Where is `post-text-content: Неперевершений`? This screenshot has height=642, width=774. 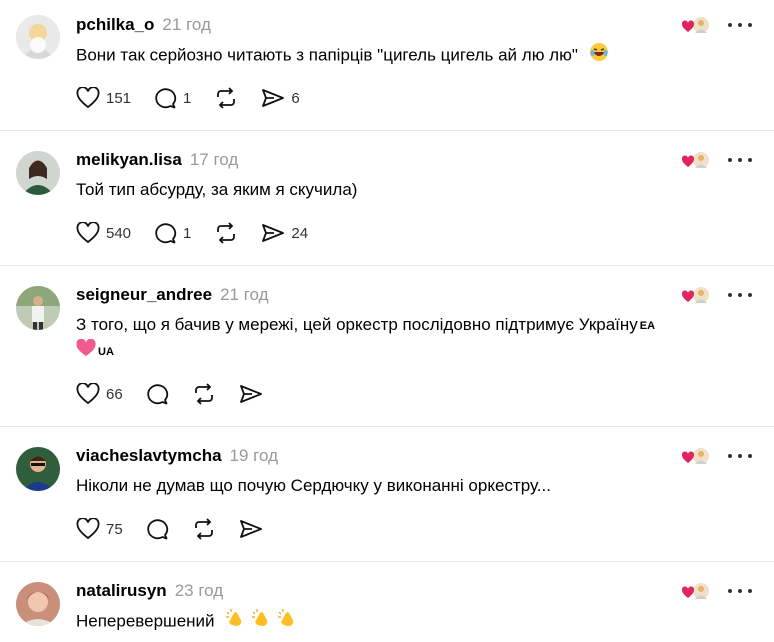
post-text-content: Неперевершений is located at coordinates (145, 621).